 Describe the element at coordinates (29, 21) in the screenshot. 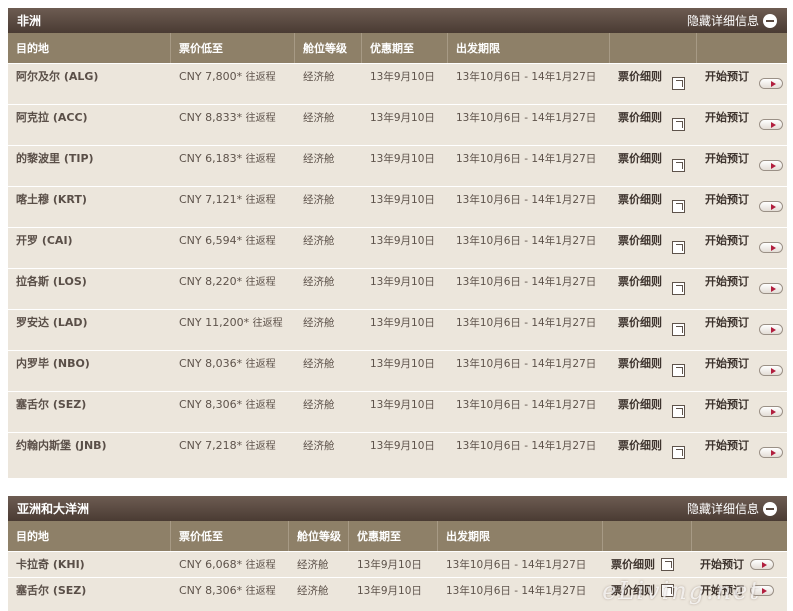

I see `section-title: 非洲` at that location.